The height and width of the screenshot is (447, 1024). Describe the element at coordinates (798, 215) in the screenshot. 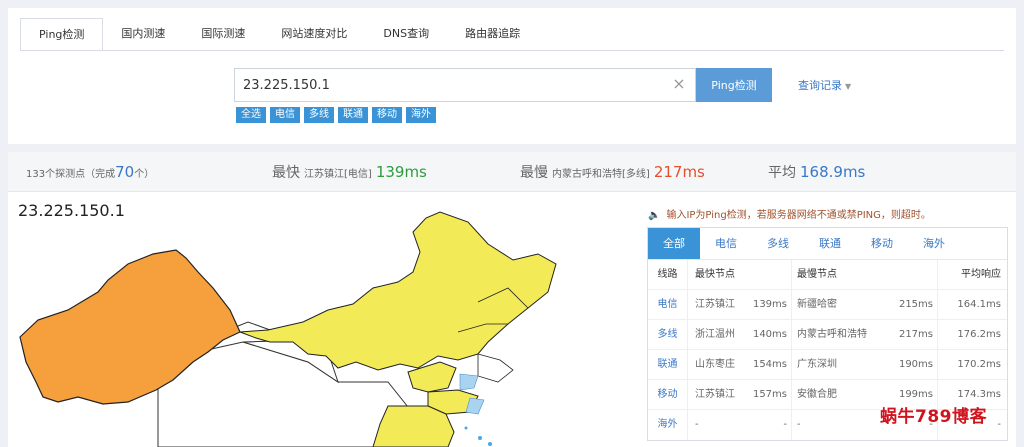

I see `notice-text: 输入IP为Ping检测，若服务器网络不通或禁PING，则超时。` at that location.